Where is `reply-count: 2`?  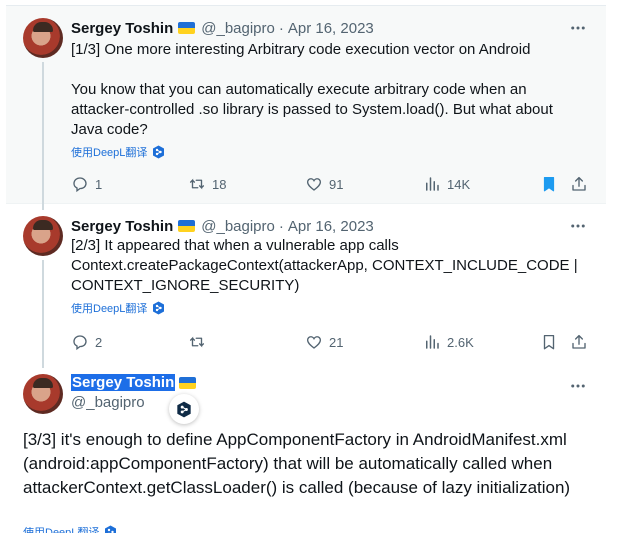 reply-count: 2 is located at coordinates (99, 342).